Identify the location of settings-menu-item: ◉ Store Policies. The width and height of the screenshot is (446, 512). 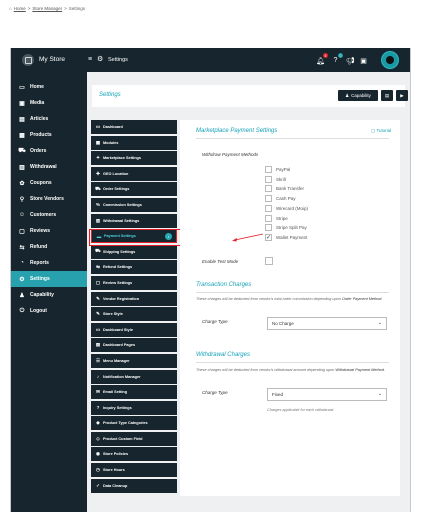
(134, 454).